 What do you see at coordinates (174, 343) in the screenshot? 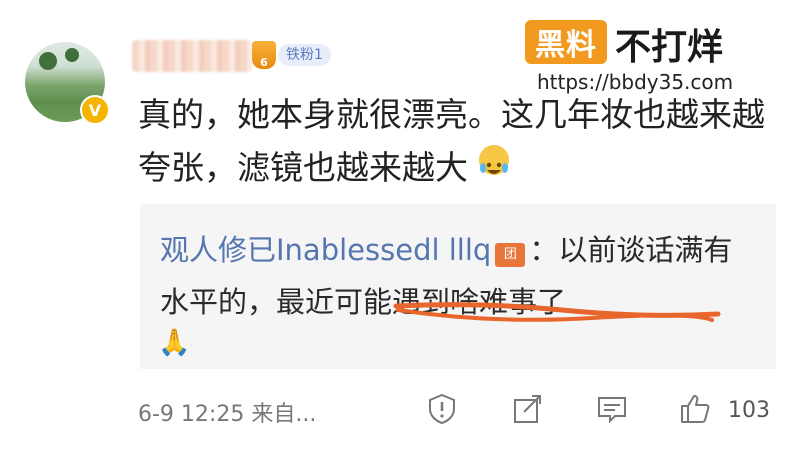
I see `pray-emoji: 🙏` at bounding box center [174, 343].